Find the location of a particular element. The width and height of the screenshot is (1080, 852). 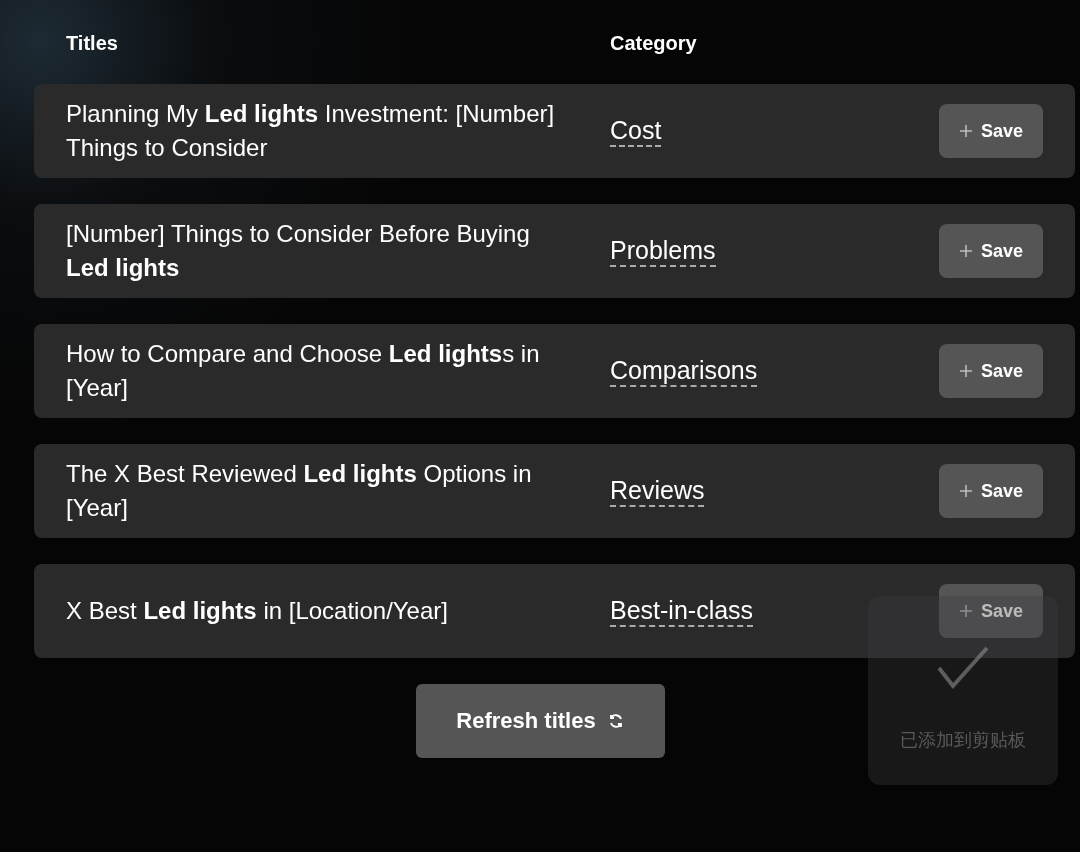

refresh-icon is located at coordinates (615, 721).